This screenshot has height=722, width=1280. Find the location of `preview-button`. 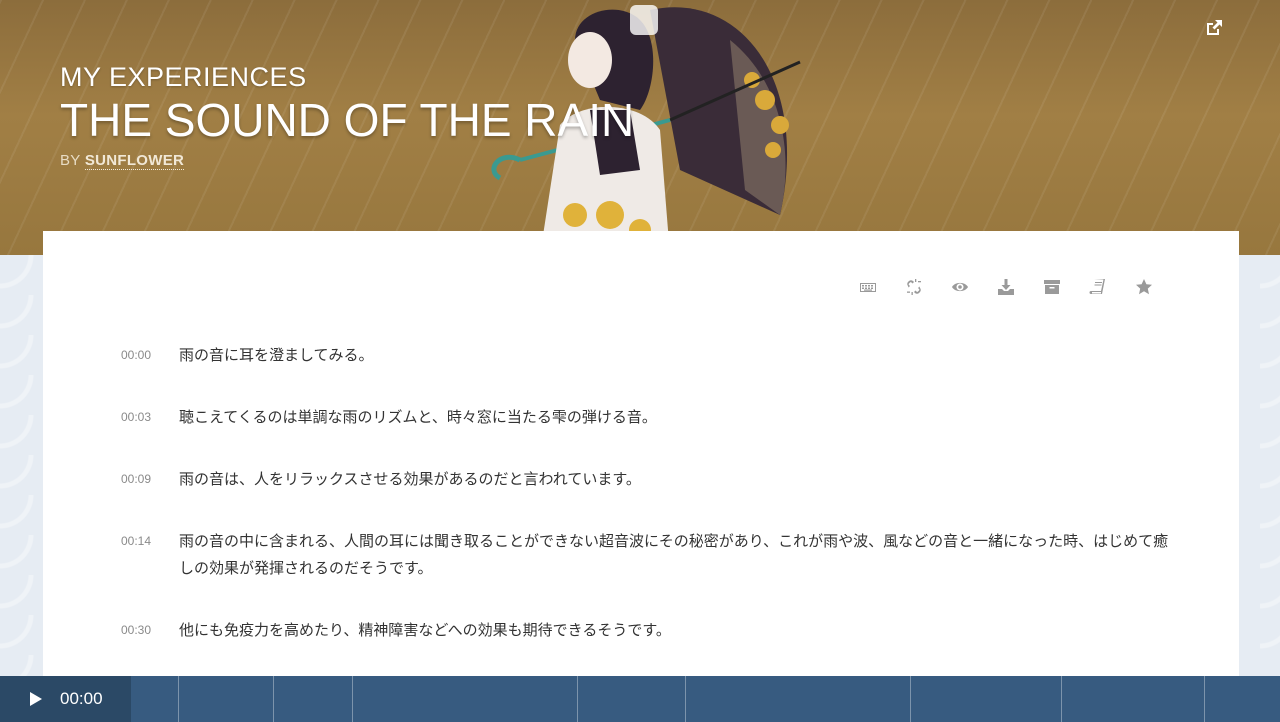

preview-button is located at coordinates (960, 287).